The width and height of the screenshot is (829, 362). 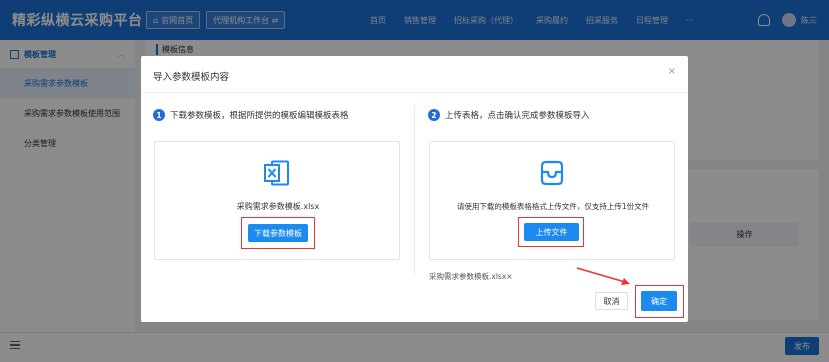 What do you see at coordinates (552, 200) in the screenshot?
I see `upload-panel: 请使用下载的模板表格格式上传文件，仅支持上传1份文件 上传文件` at bounding box center [552, 200].